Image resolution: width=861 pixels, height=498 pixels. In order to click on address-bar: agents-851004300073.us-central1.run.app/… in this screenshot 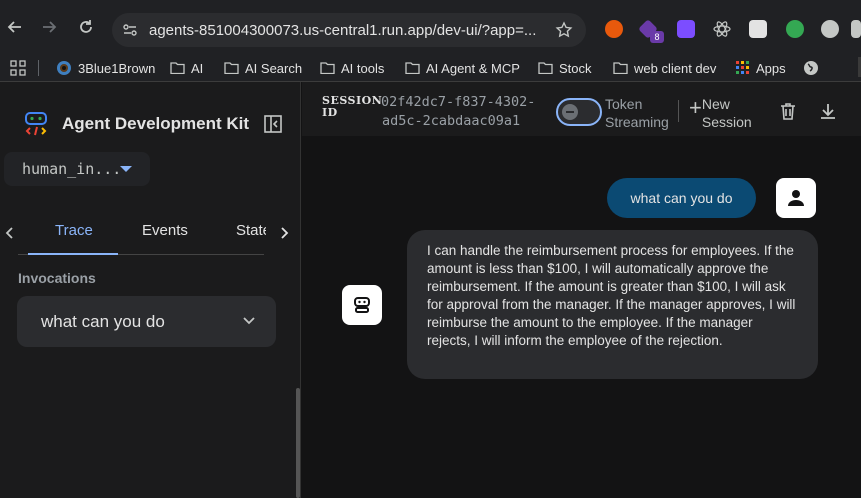, I will do `click(349, 30)`.